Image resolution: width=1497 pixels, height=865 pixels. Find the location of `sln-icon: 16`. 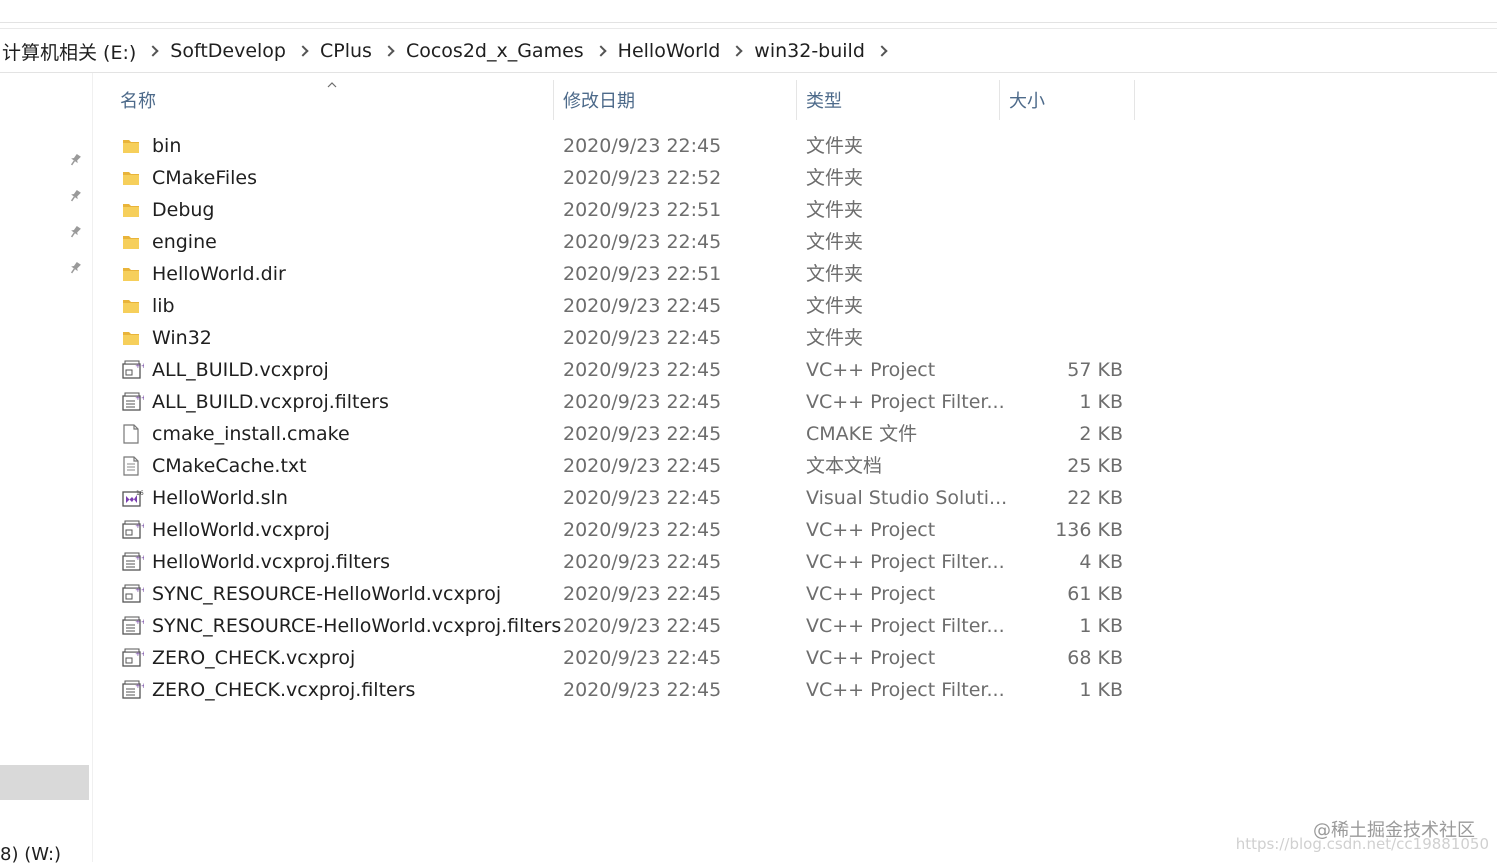

sln-icon: 16 is located at coordinates (134, 498).